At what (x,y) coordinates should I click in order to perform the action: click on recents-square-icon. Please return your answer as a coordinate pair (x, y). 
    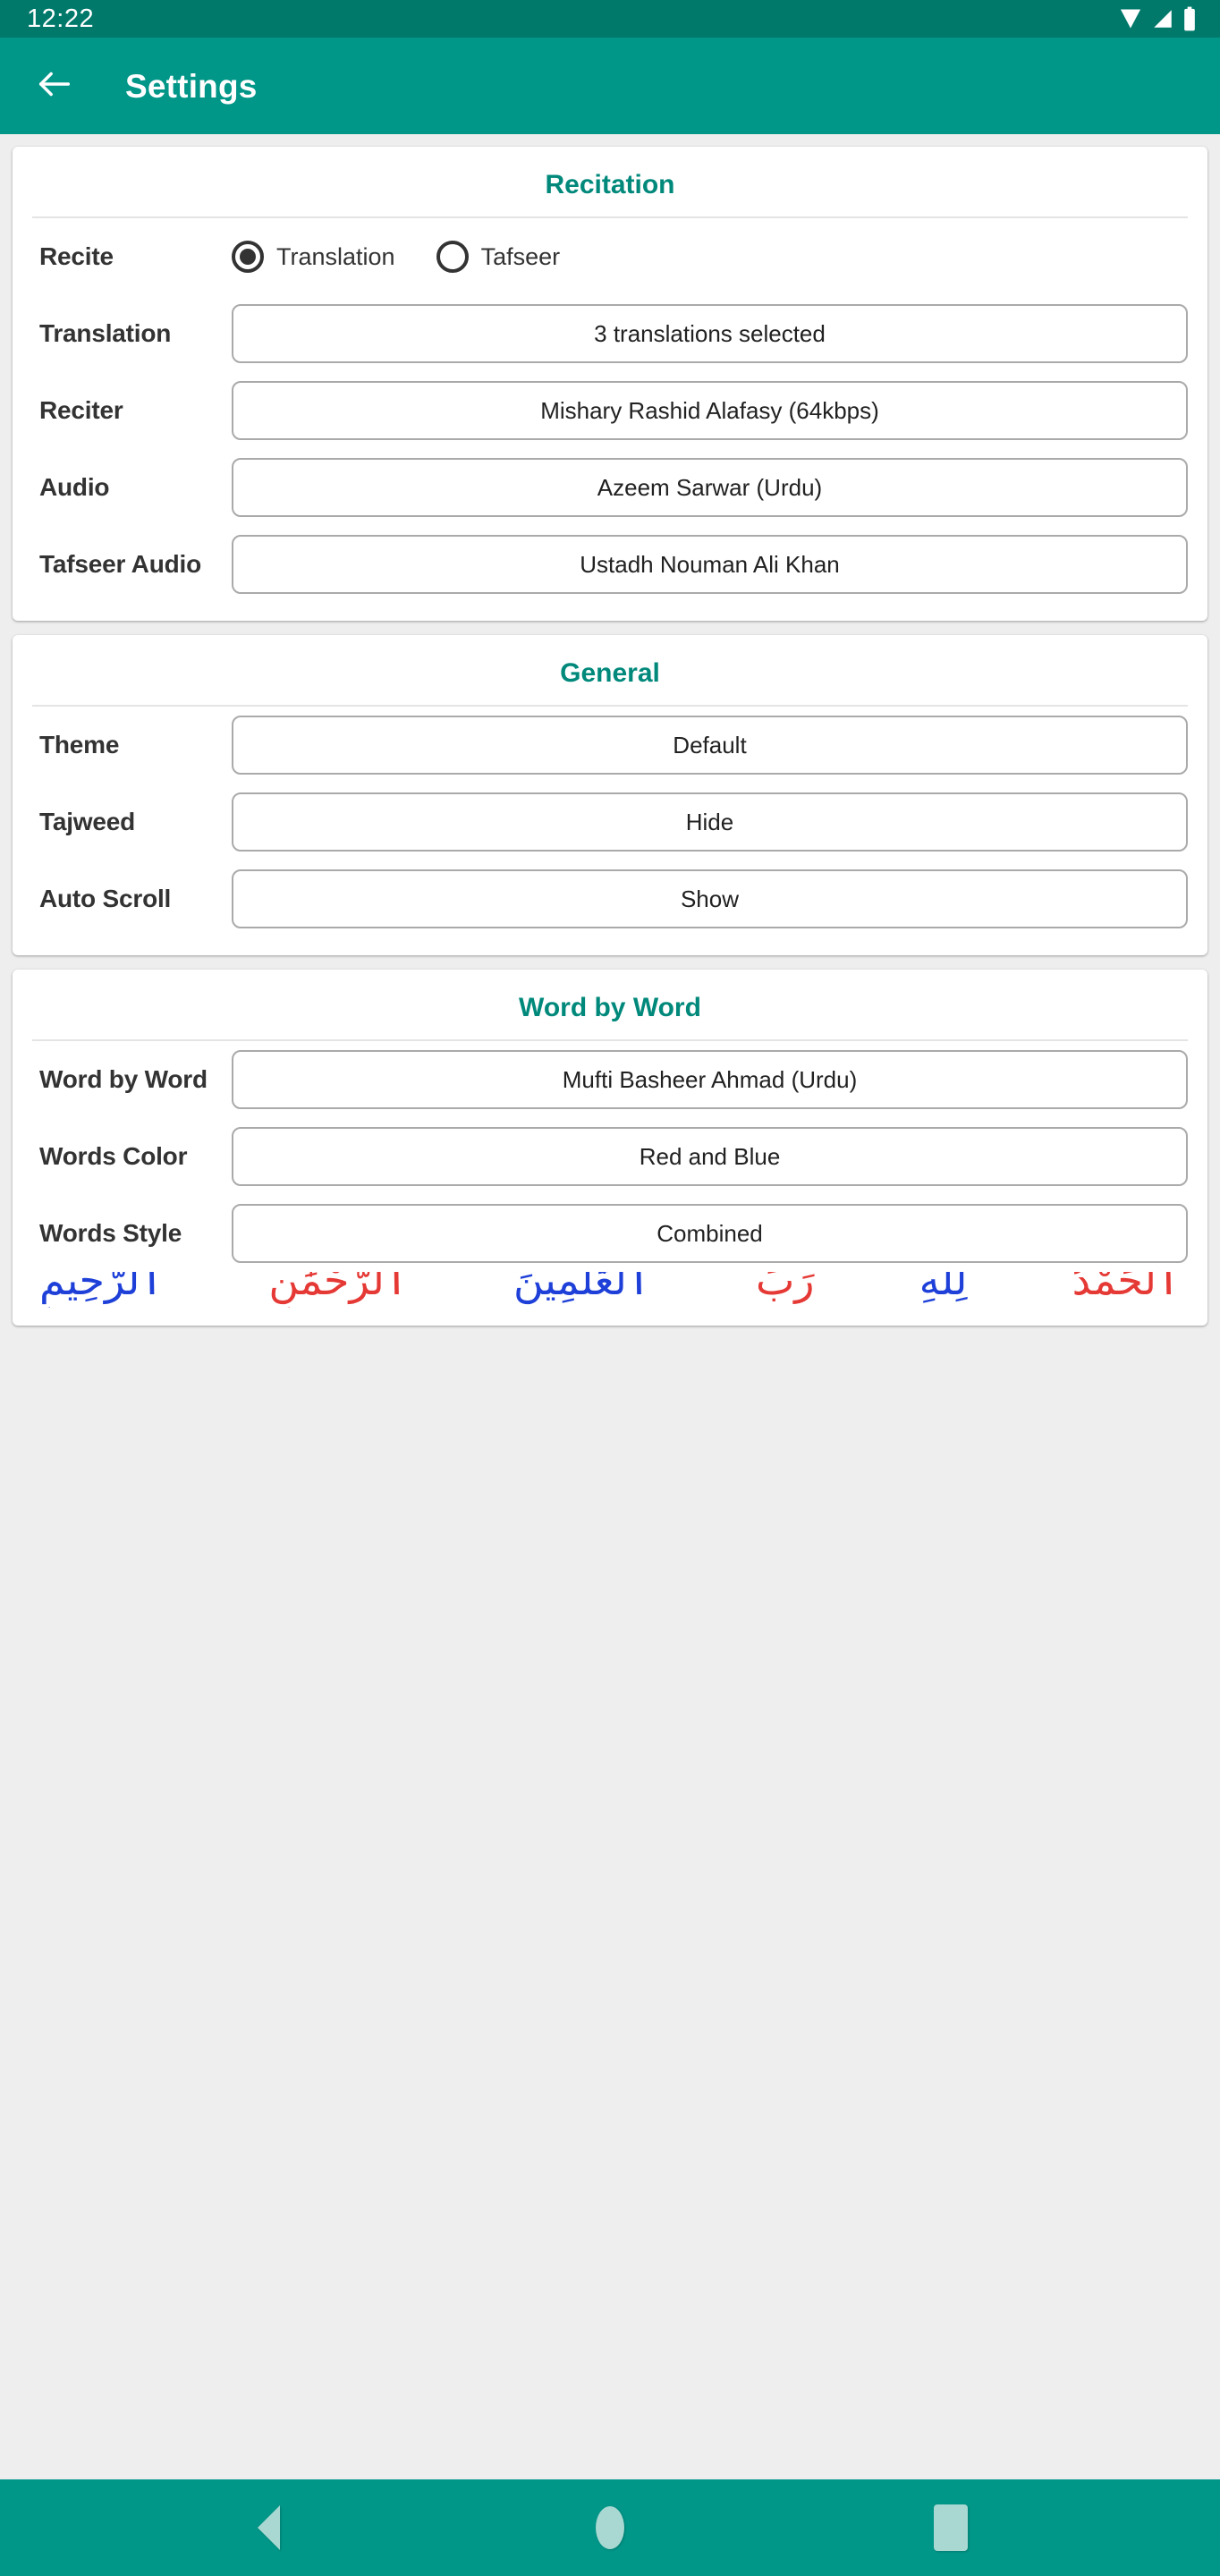
    Looking at the image, I should click on (952, 2527).